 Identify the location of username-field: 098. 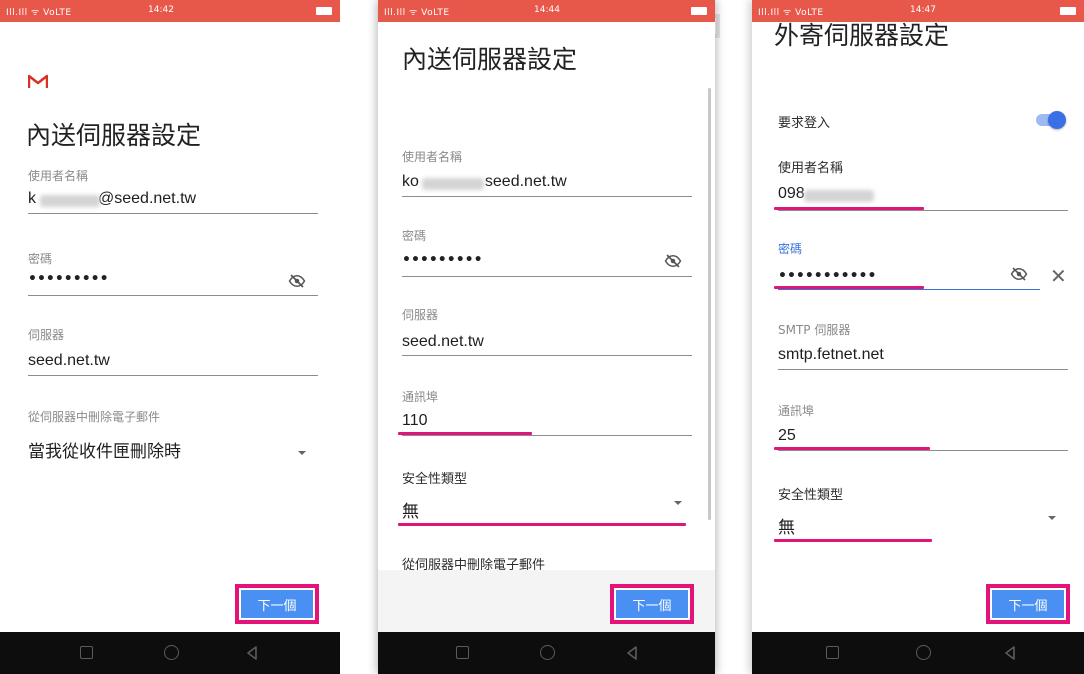
(791, 194).